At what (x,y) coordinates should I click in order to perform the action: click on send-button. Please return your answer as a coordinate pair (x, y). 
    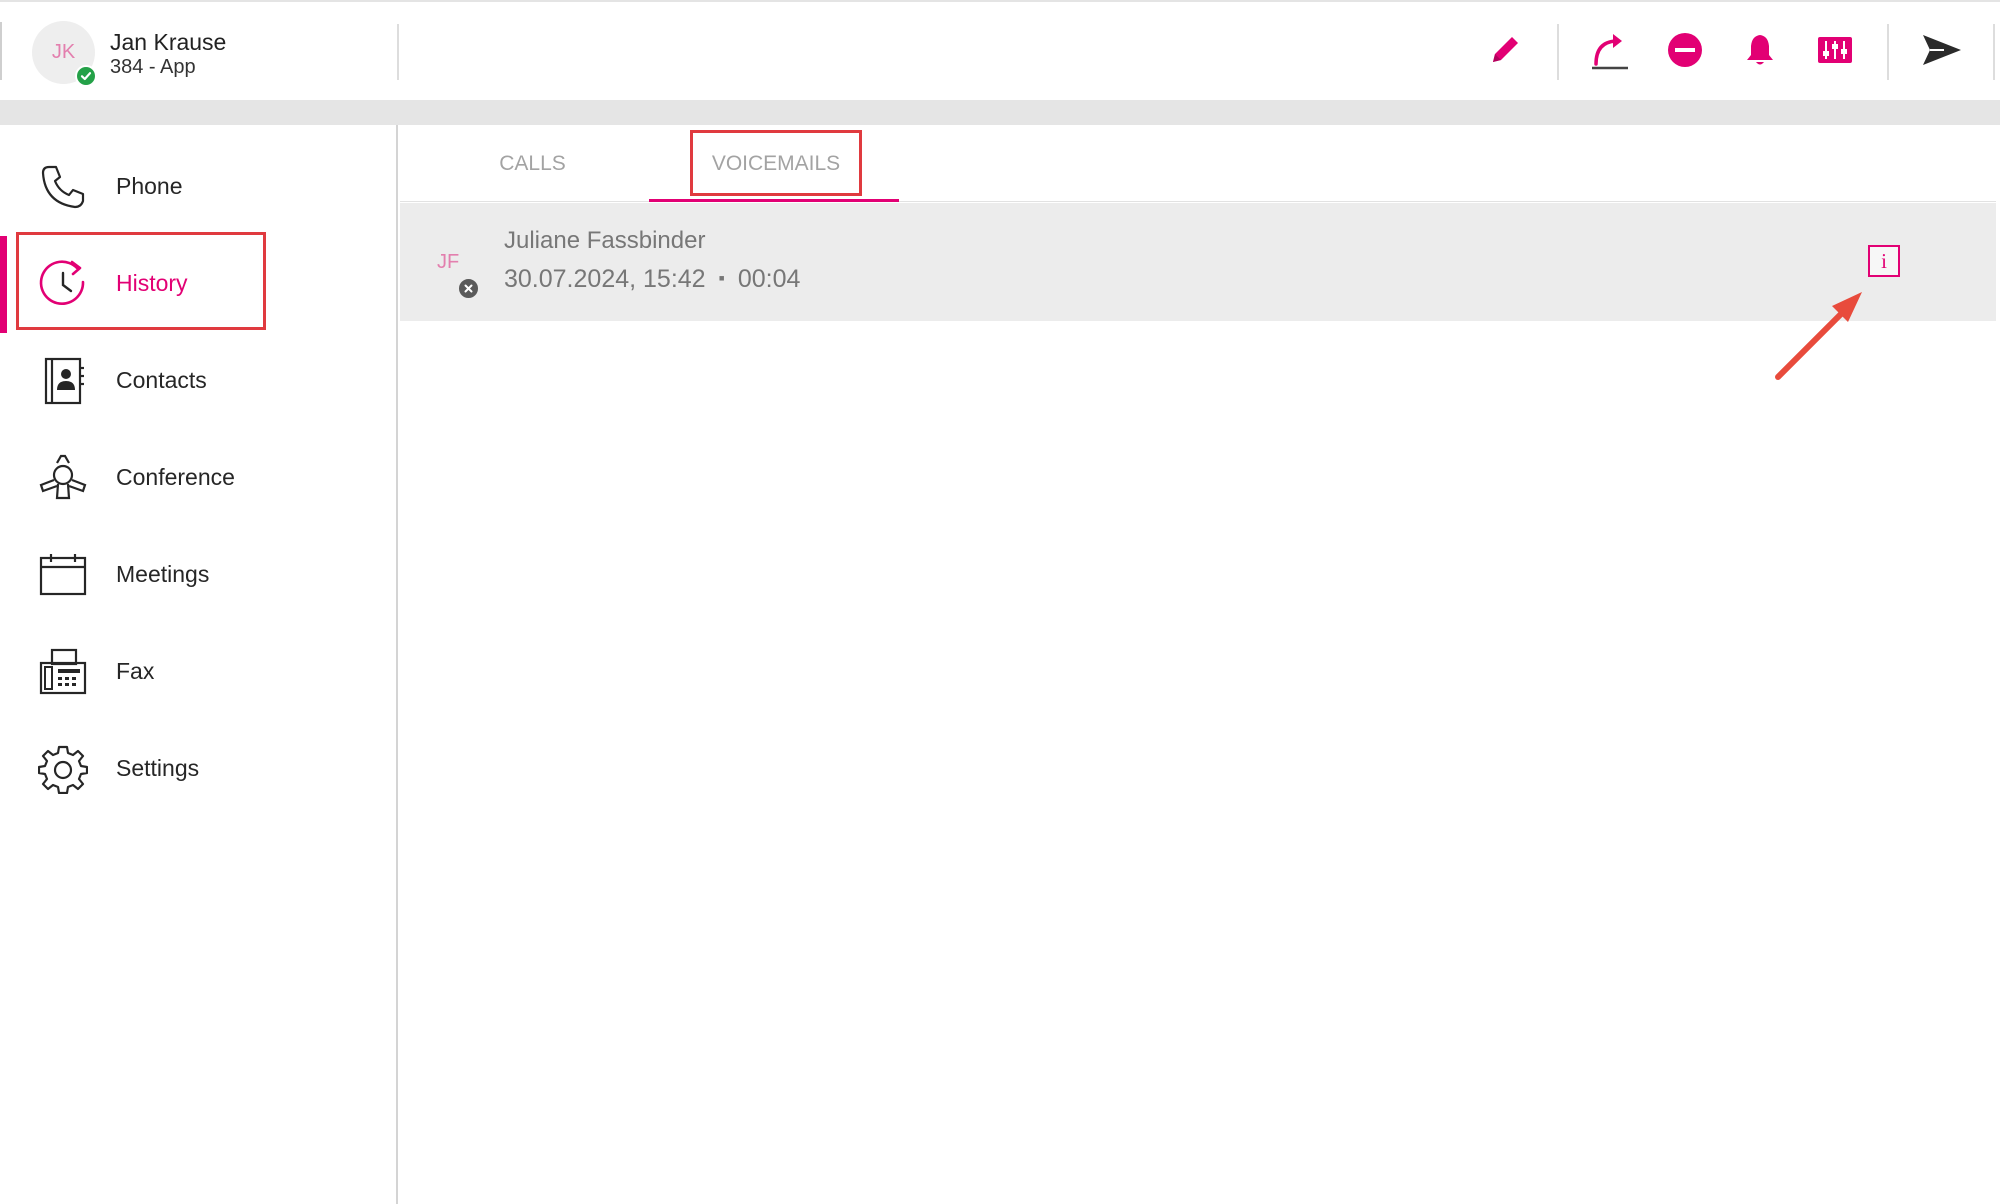
    Looking at the image, I should click on (1942, 52).